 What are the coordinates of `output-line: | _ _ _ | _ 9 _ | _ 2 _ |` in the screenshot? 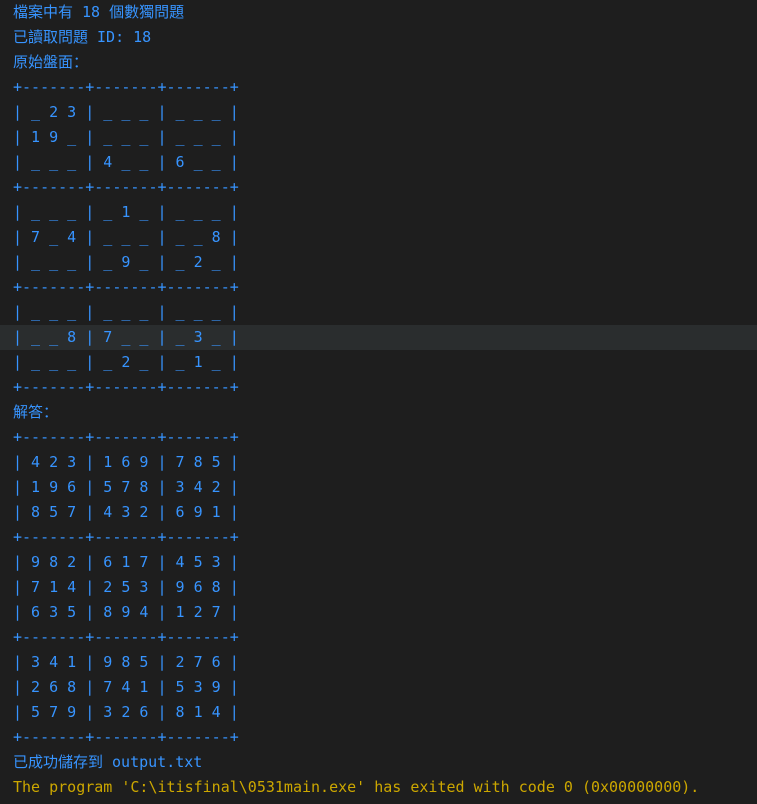 It's located at (126, 262).